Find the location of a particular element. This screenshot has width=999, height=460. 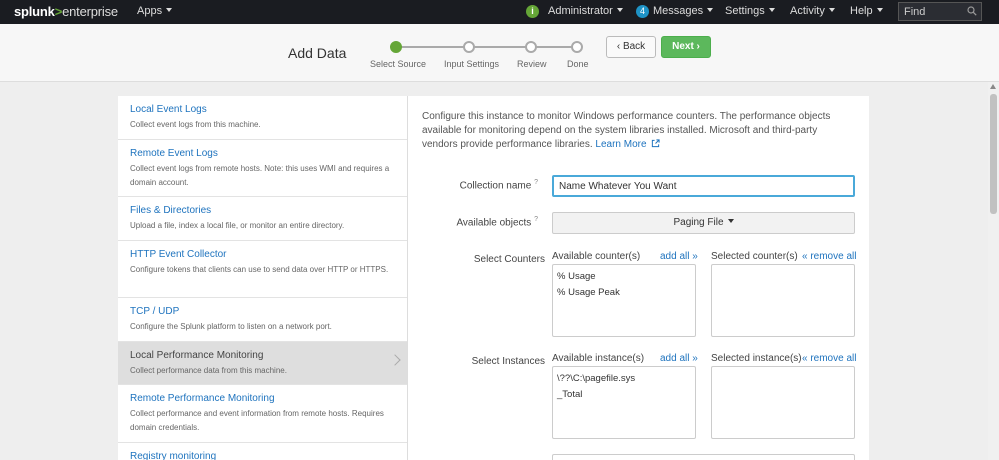

source-title: Files & Directories is located at coordinates (171, 210).